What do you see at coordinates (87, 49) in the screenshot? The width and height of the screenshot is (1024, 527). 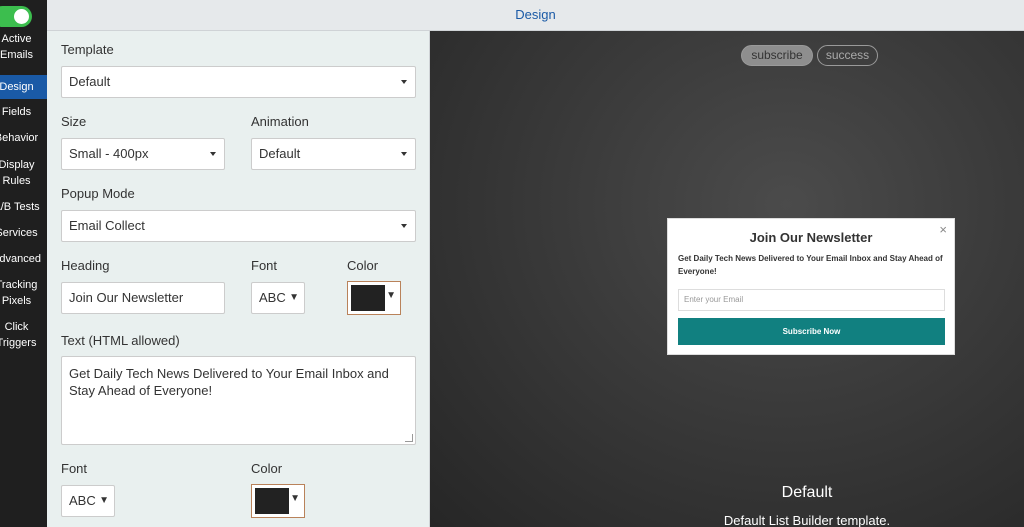 I see `template-label: Template` at bounding box center [87, 49].